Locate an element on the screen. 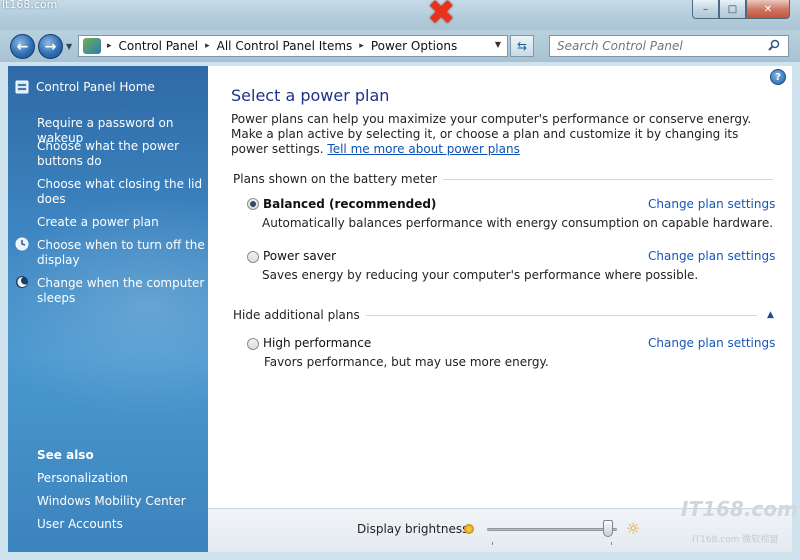  close-overlay-icon: ✖ is located at coordinates (441, 16).